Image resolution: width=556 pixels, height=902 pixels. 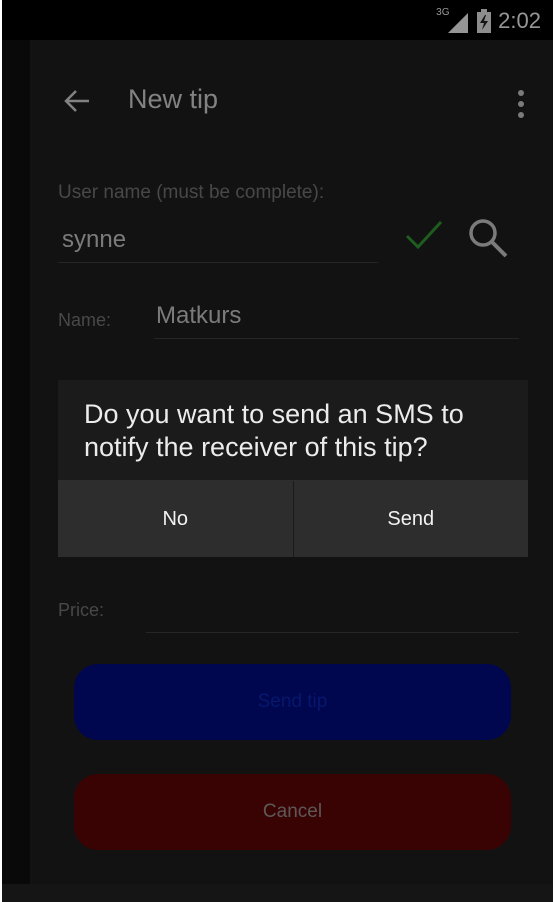 I want to click on status-icons: 3G 2:02, so click(x=488, y=20).